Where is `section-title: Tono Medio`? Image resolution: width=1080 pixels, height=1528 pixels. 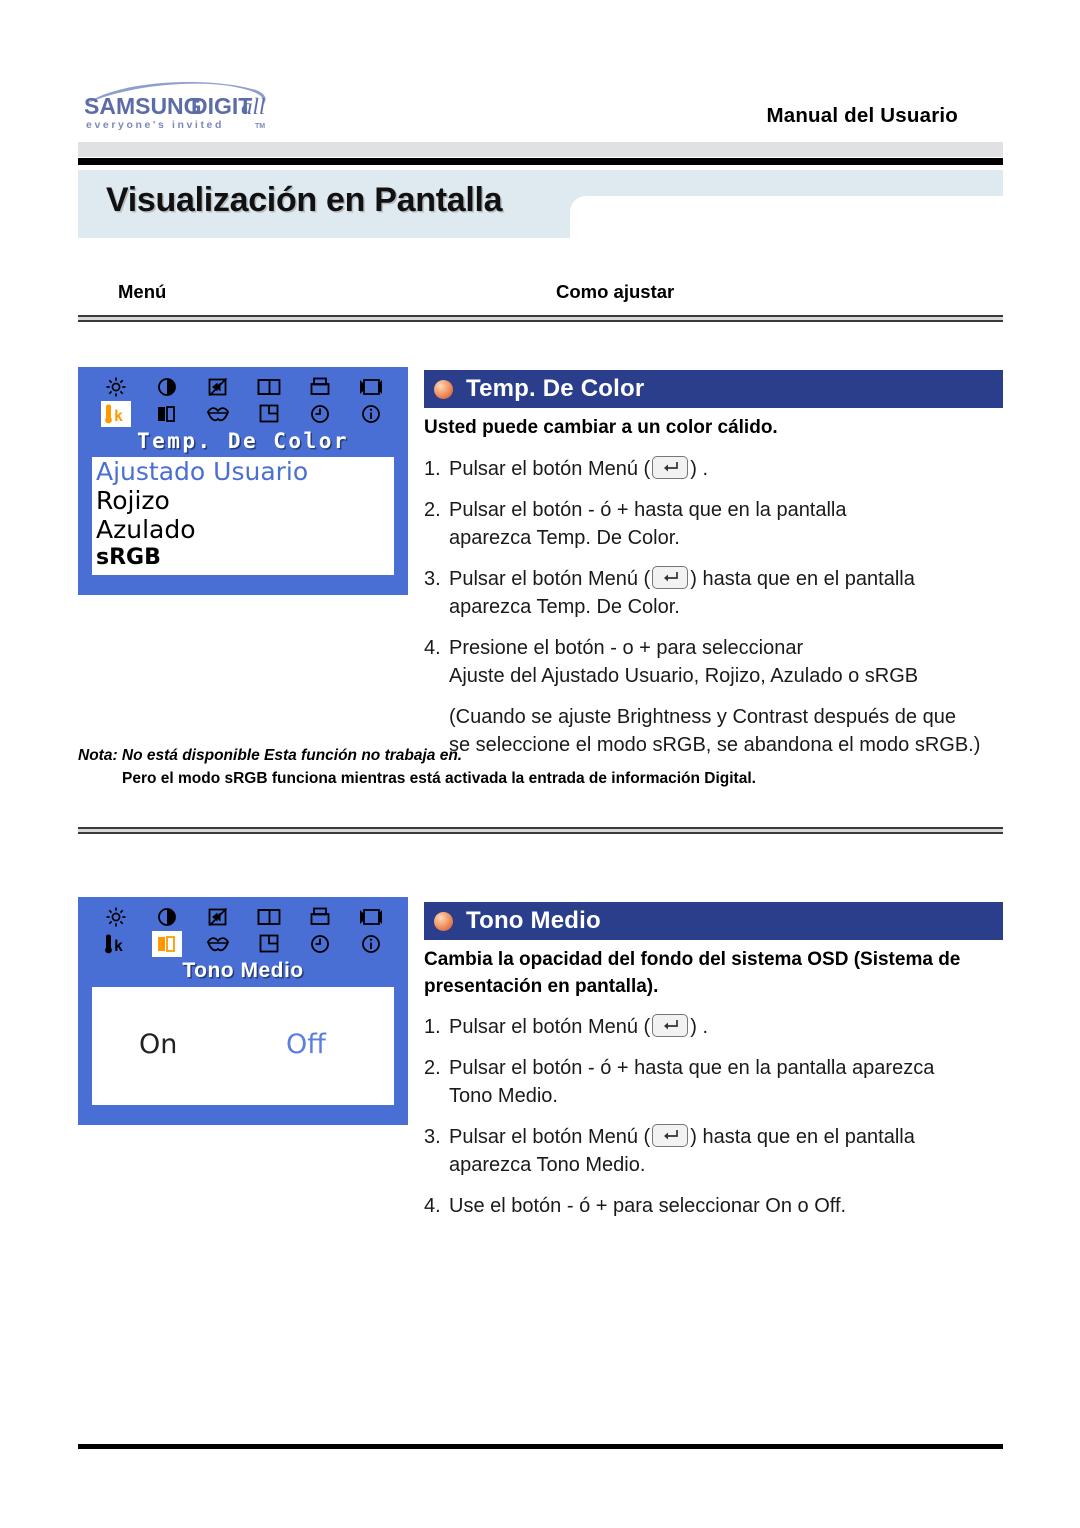
section-title: Tono Medio is located at coordinates (533, 920).